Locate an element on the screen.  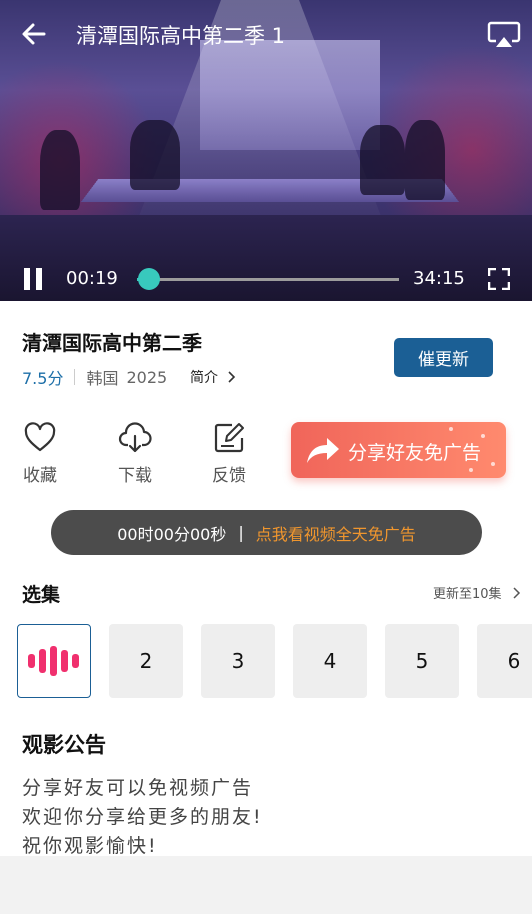
intro-label: 简介 is located at coordinates (204, 378).